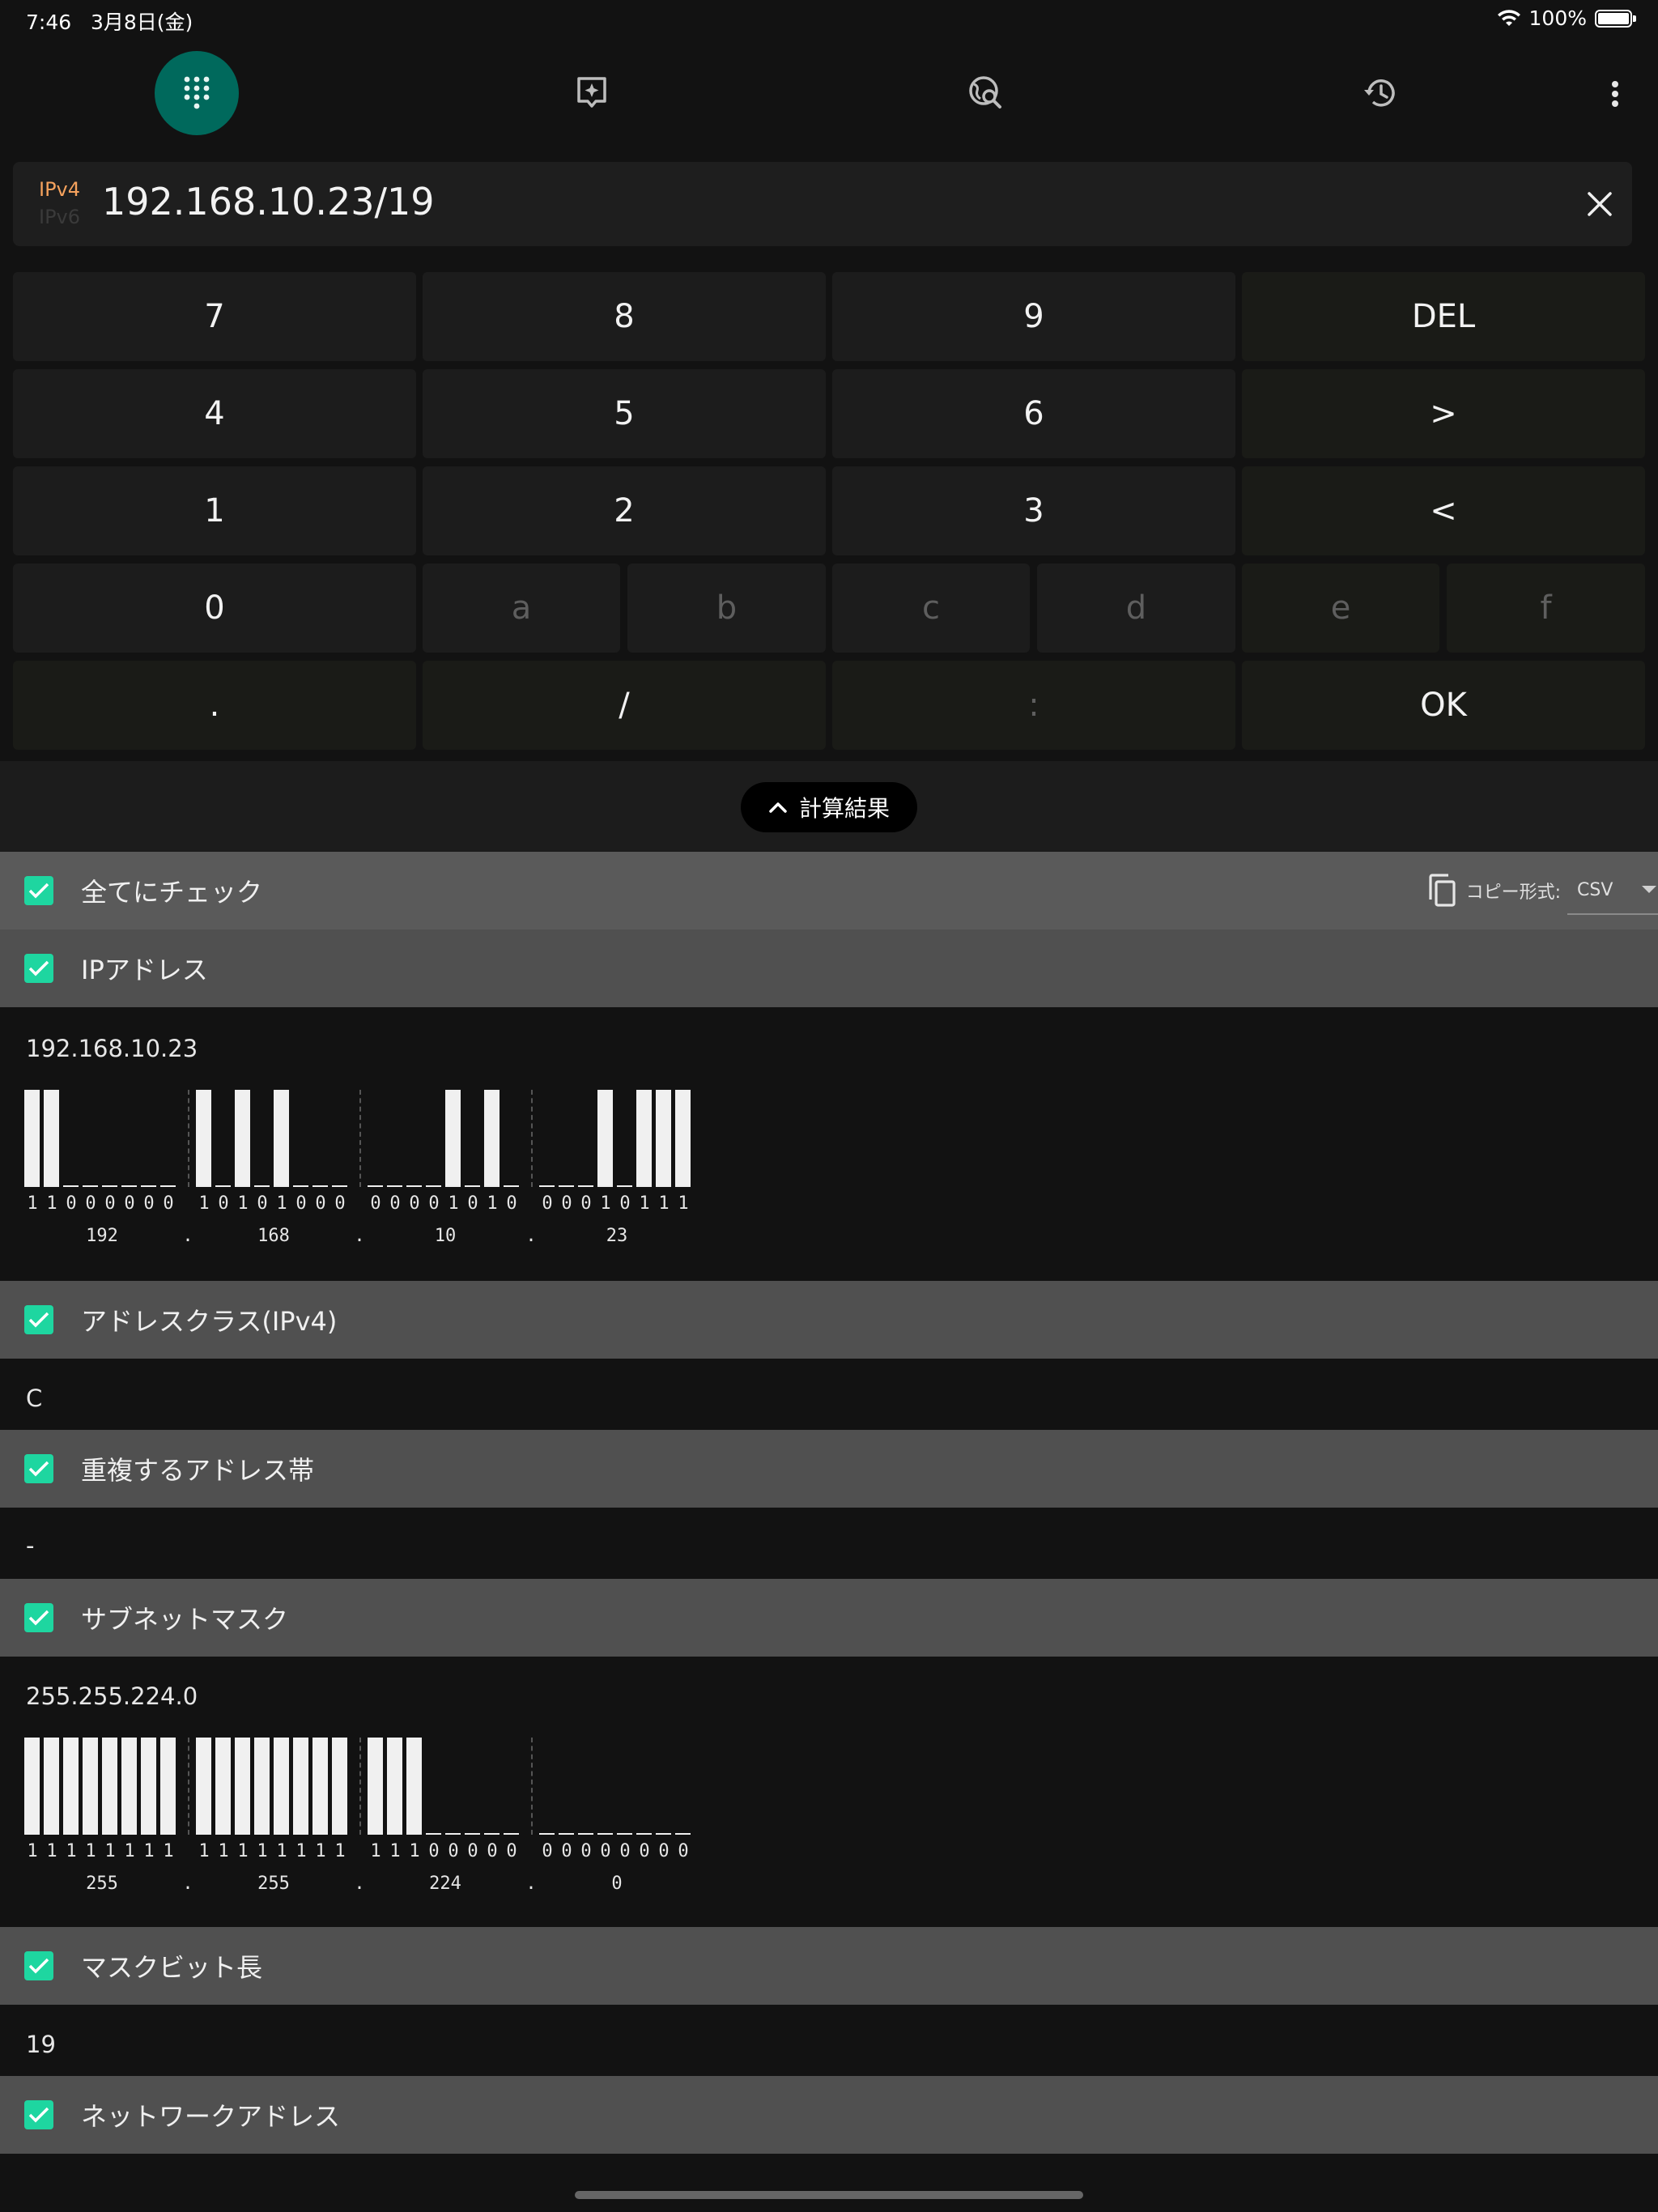  I want to click on mask-bit-digit-11: 1, so click(262, 1851).